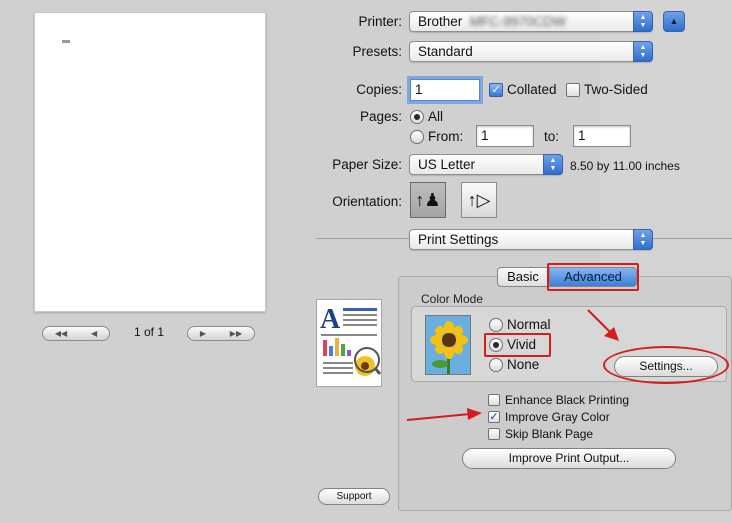 The width and height of the screenshot is (732, 523). Describe the element at coordinates (512, 365) in the screenshot. I see `annotation-arrows` at that location.